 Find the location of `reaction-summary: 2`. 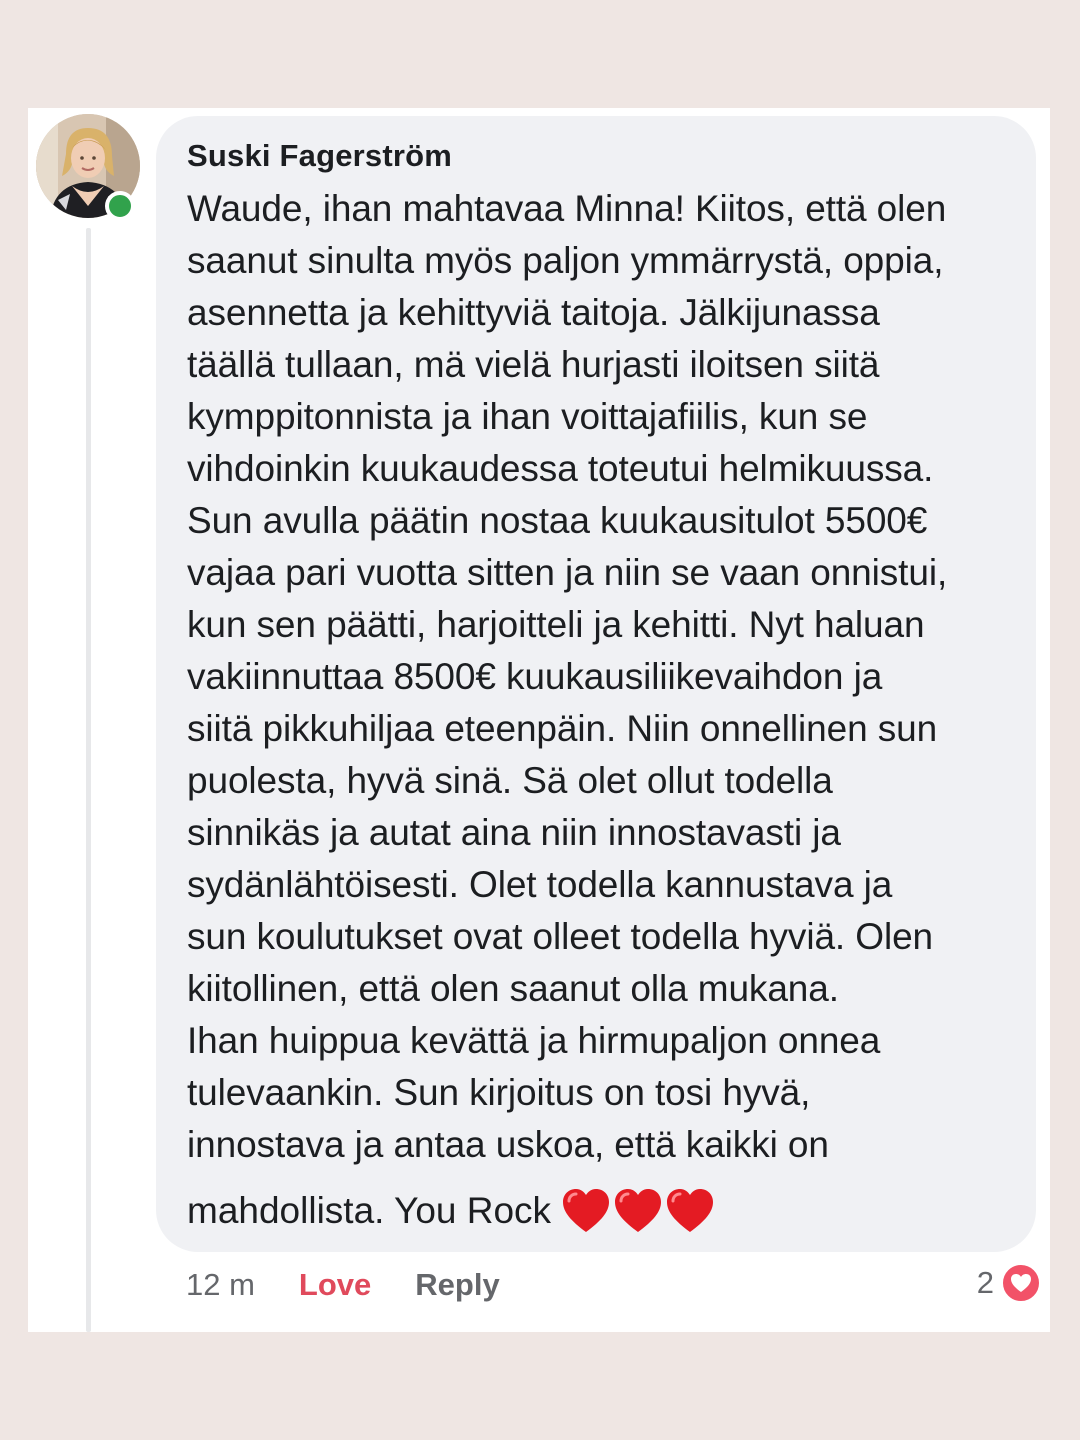

reaction-summary: 2 is located at coordinates (1009, 1283).